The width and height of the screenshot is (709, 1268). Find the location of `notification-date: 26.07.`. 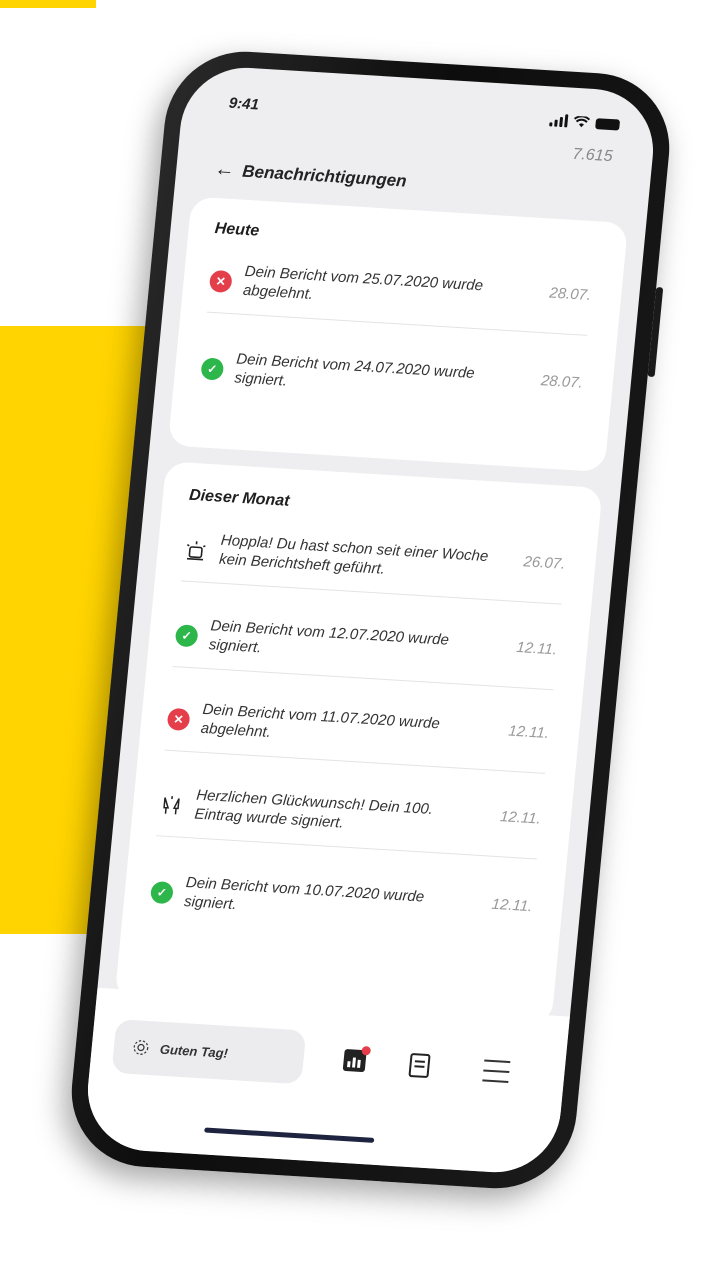

notification-date: 26.07. is located at coordinates (544, 563).